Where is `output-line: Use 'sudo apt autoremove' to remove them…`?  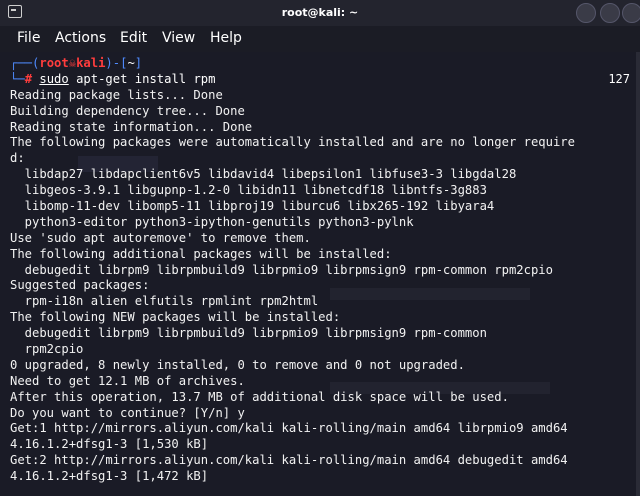 output-line: Use 'sudo apt autoremove' to remove them… is located at coordinates (160, 237).